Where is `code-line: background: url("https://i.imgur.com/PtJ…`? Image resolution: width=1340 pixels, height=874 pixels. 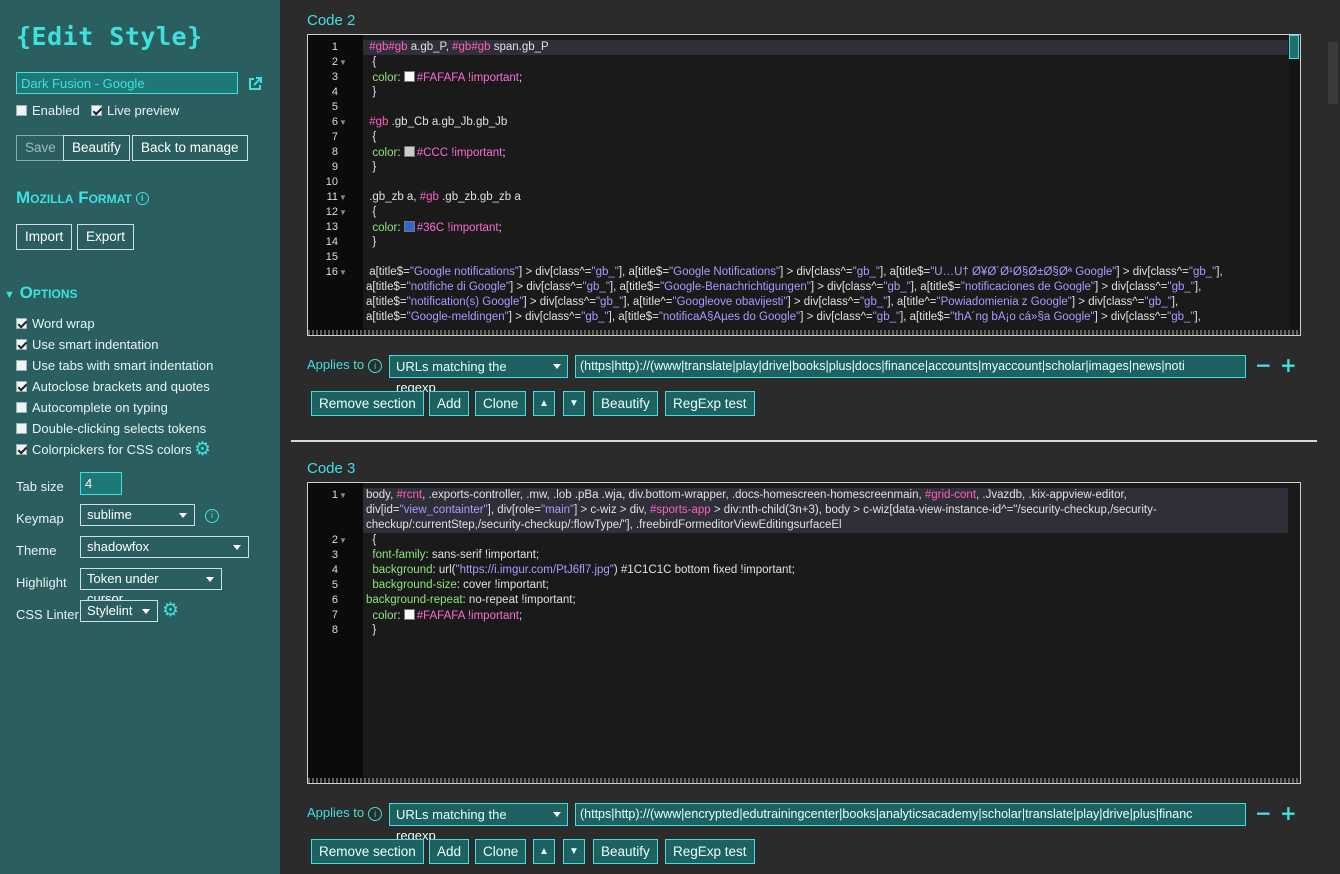
code-line: background: url("https://i.imgur.com/PtJ… is located at coordinates (827, 570).